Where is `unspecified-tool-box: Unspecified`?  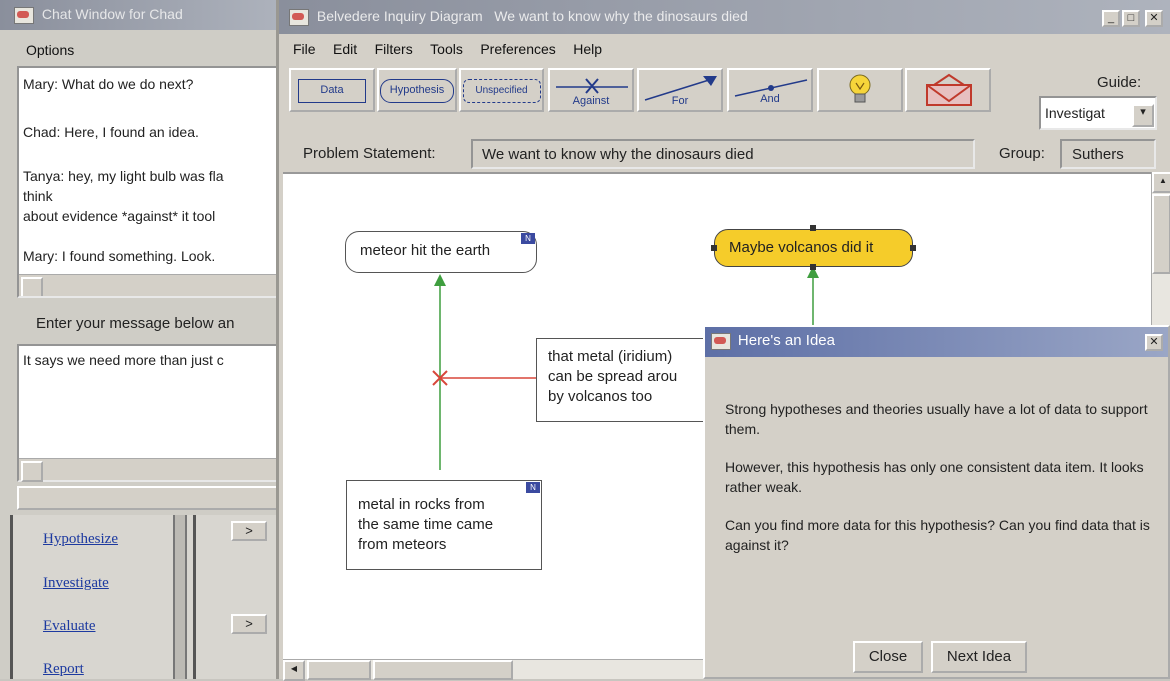 unspecified-tool-box: Unspecified is located at coordinates (501, 91).